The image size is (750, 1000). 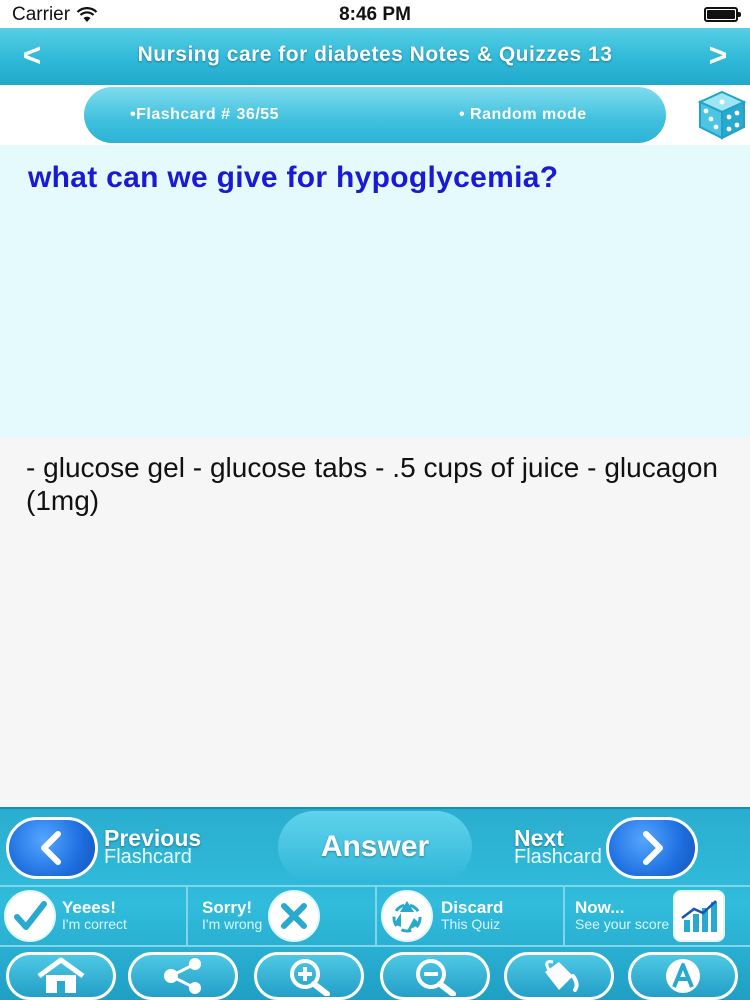 I want to click on correct-subtitle: I'm correct, so click(x=94, y=924).